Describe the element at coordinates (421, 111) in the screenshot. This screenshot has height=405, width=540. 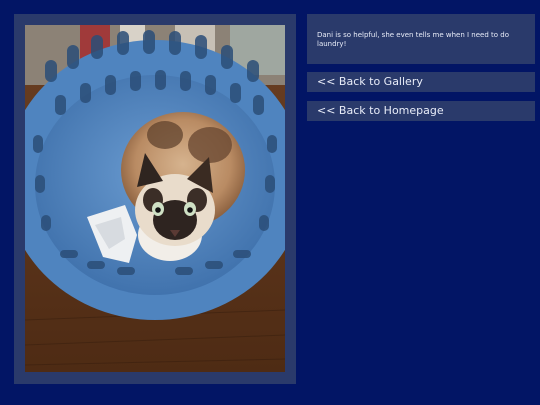
I see `back-to-homepage-link: << Back to Homepage` at that location.